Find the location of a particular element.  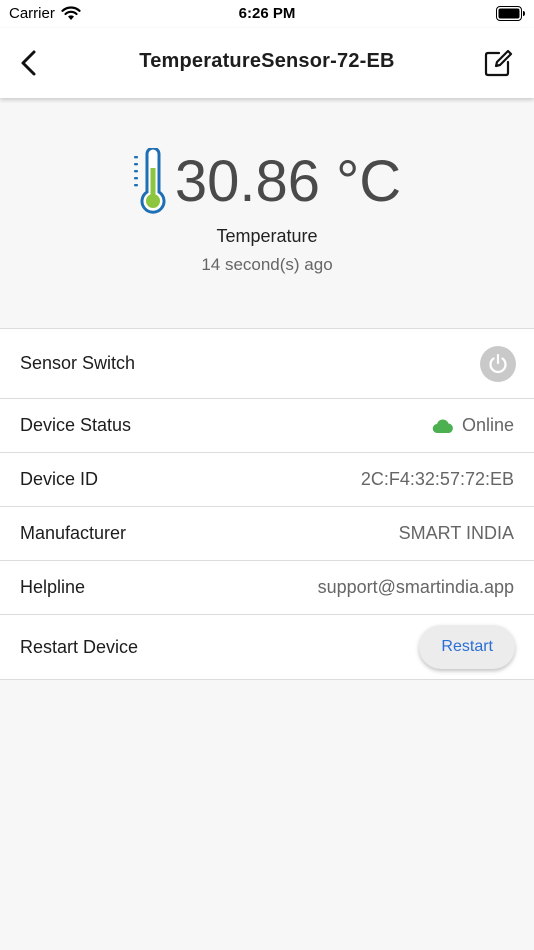

sensor-power-toggle is located at coordinates (498, 363).